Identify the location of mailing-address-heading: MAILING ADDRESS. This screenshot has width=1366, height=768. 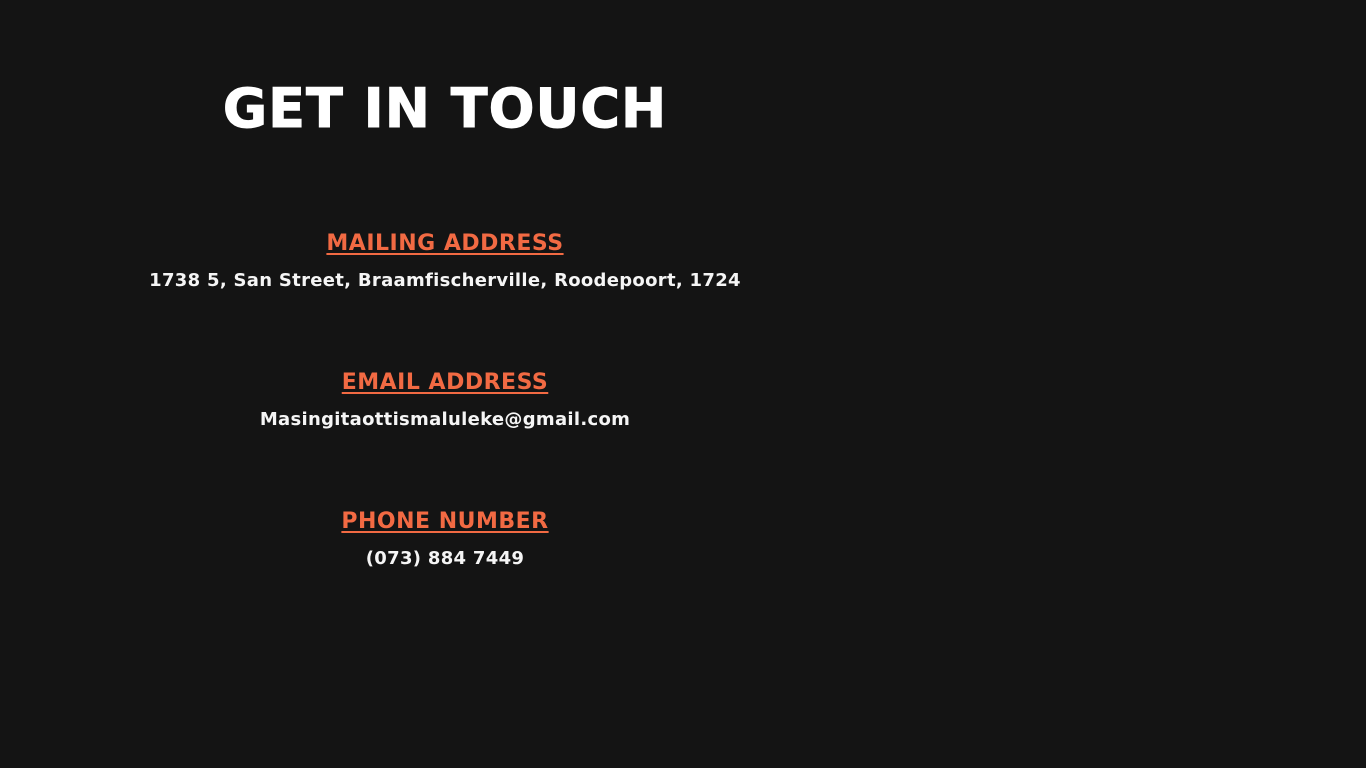
(445, 243).